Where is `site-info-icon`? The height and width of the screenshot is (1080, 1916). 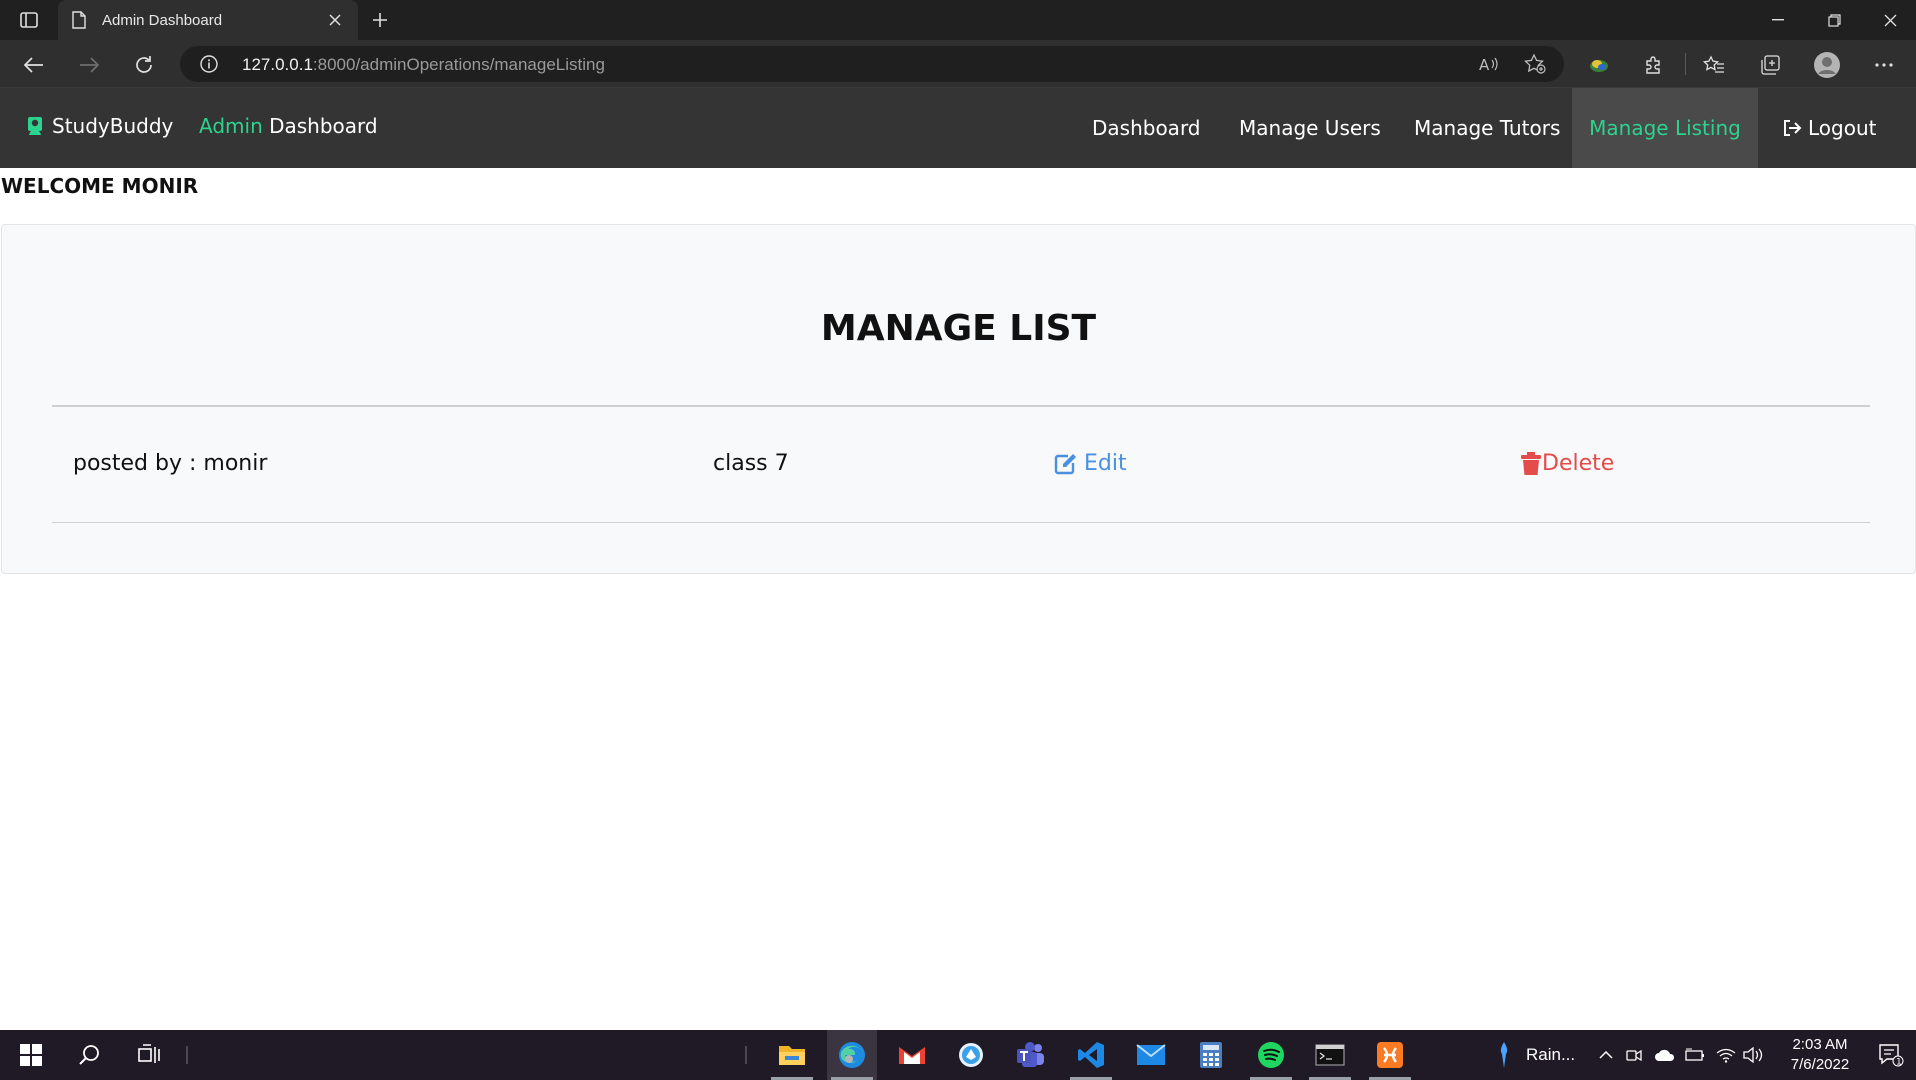
site-info-icon is located at coordinates (209, 66).